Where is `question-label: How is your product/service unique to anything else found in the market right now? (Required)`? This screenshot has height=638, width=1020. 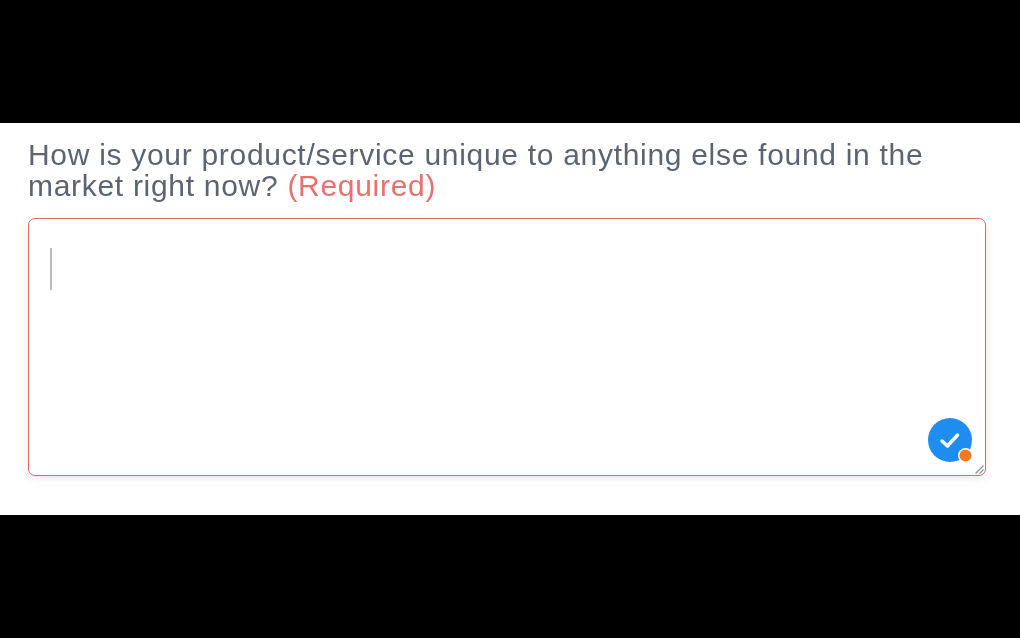
question-label: How is your product/service unique to anything else found in the market right now? (Required) is located at coordinates (476, 170).